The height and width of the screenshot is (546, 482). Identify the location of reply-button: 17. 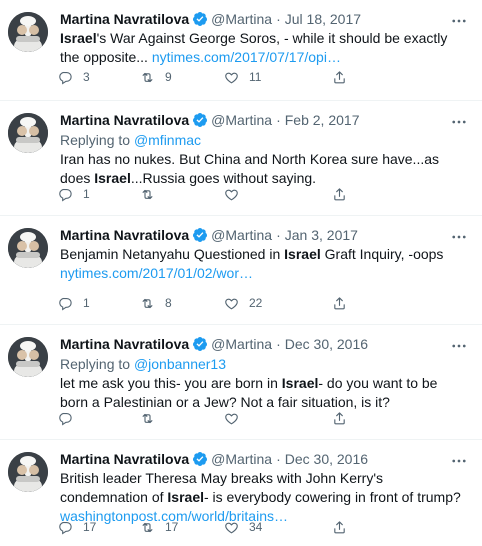
(99, 527).